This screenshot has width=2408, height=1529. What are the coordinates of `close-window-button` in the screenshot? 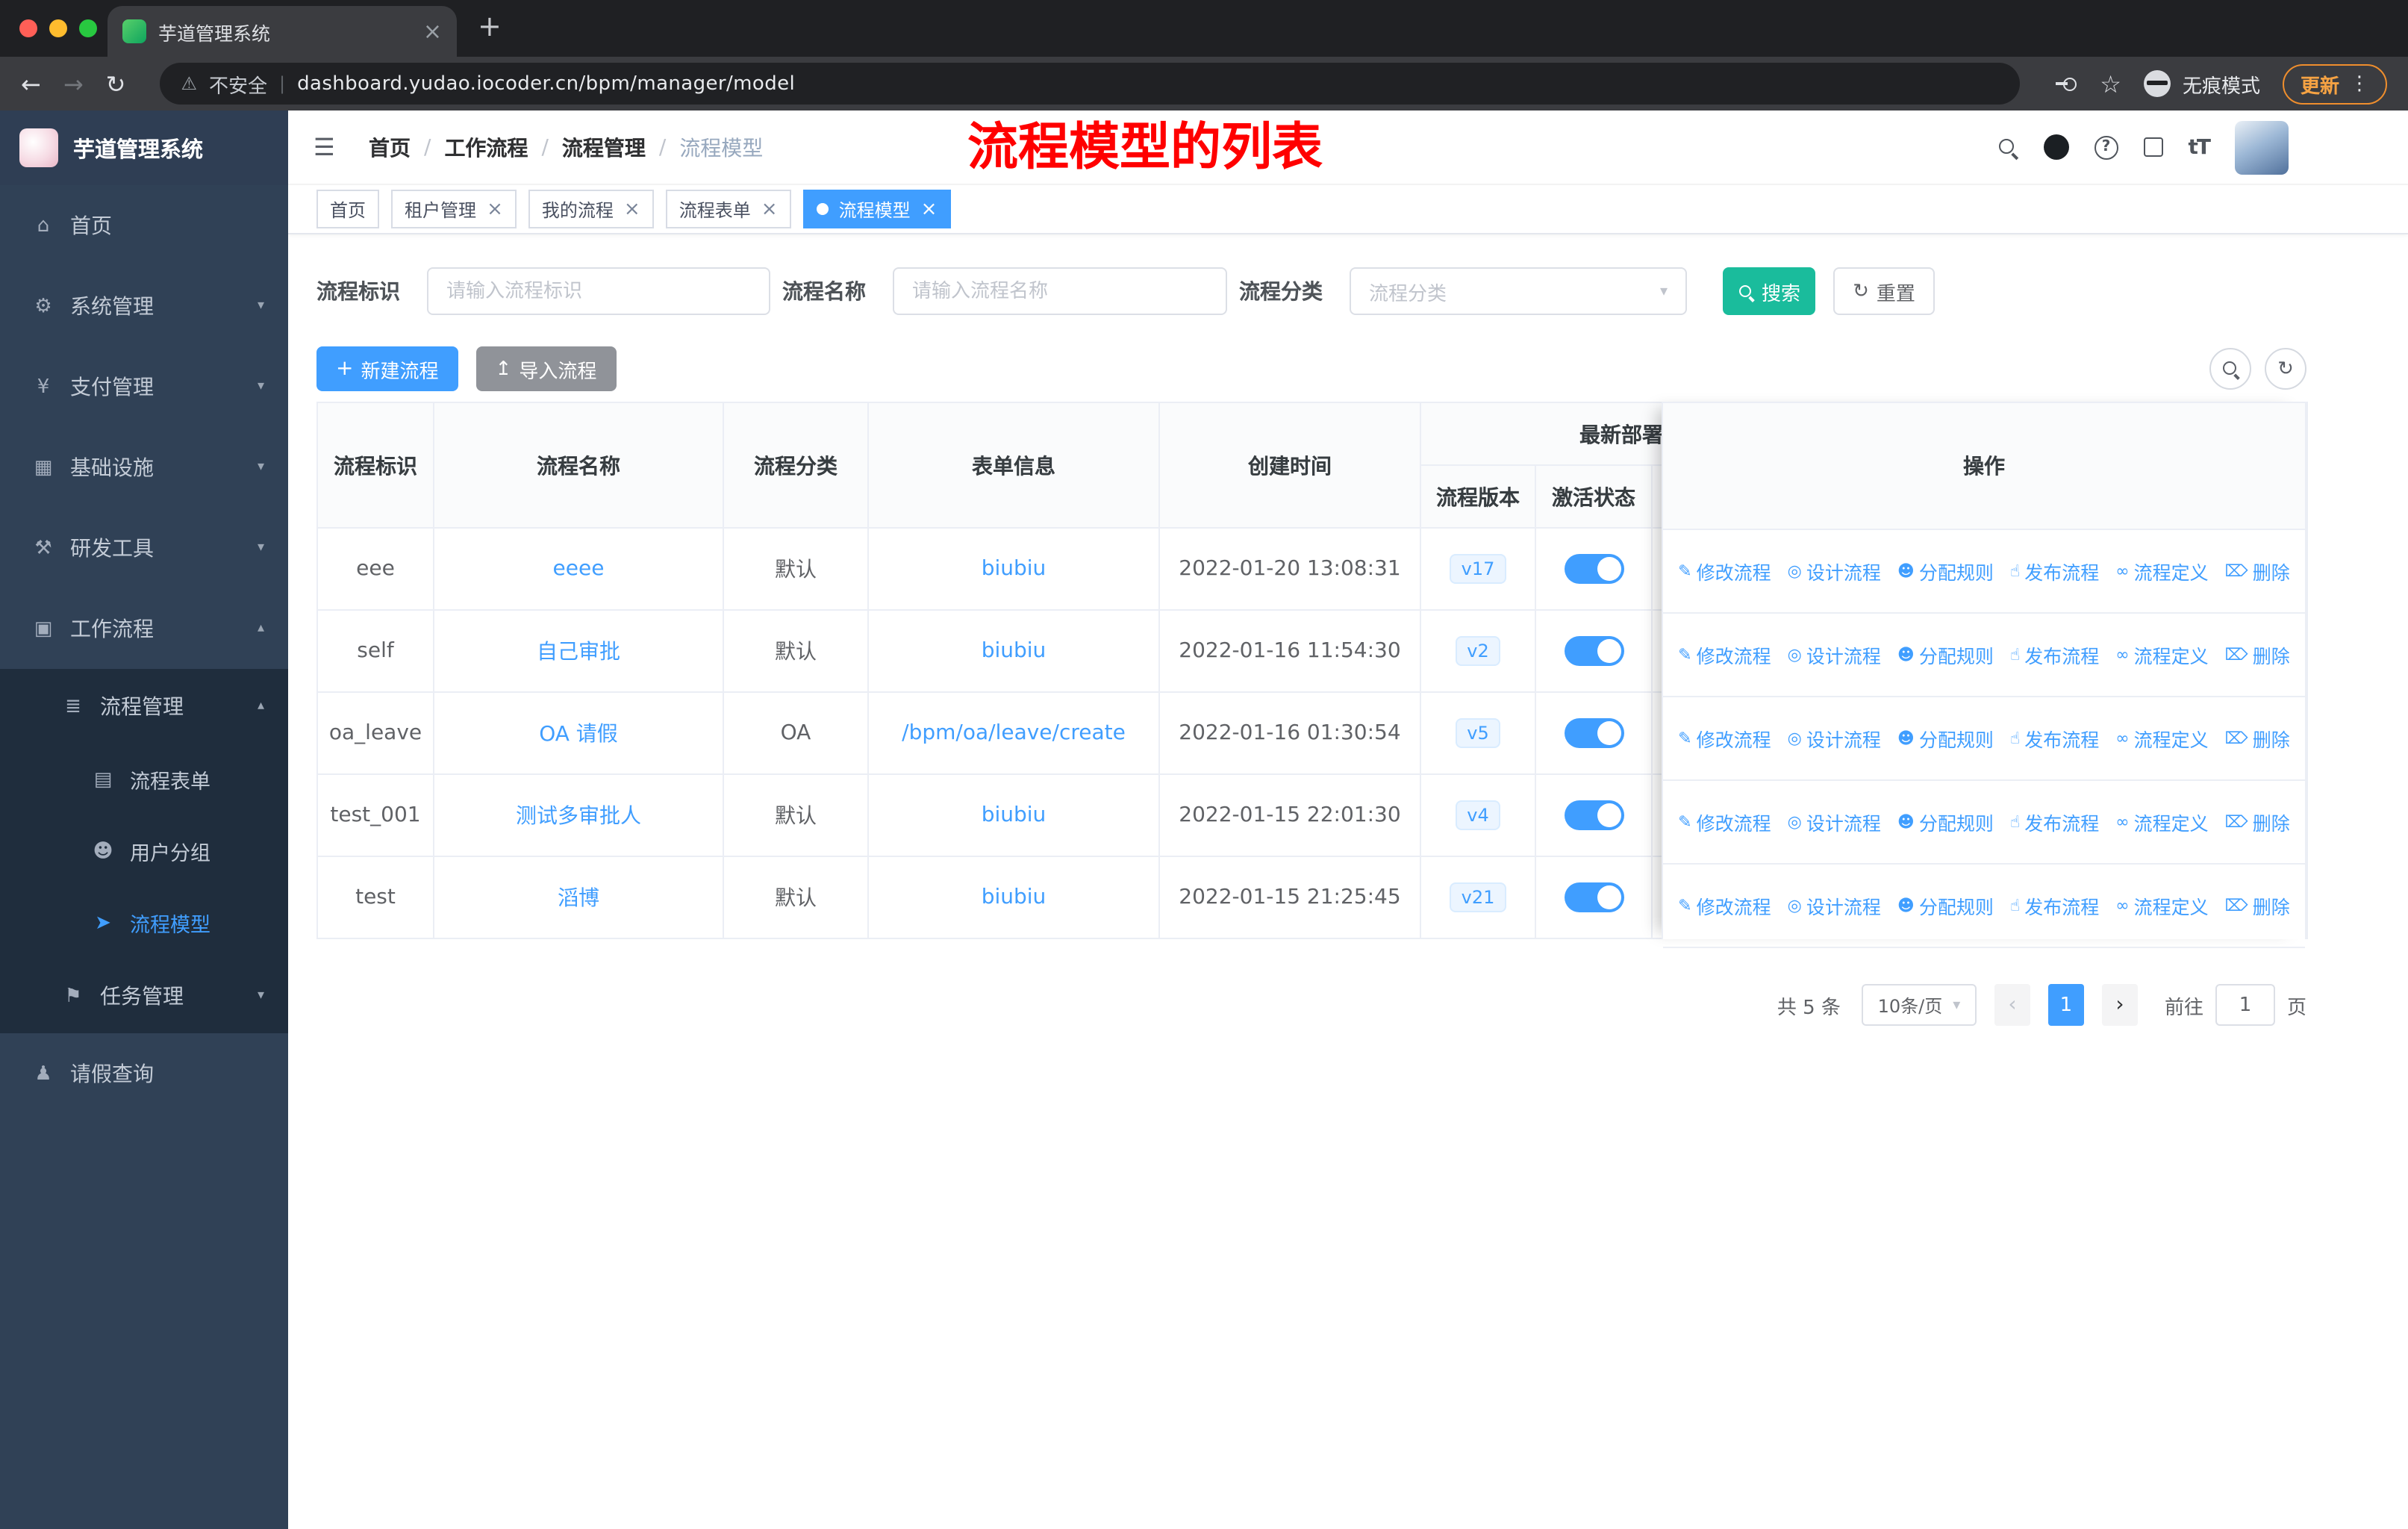 It's located at (28, 28).